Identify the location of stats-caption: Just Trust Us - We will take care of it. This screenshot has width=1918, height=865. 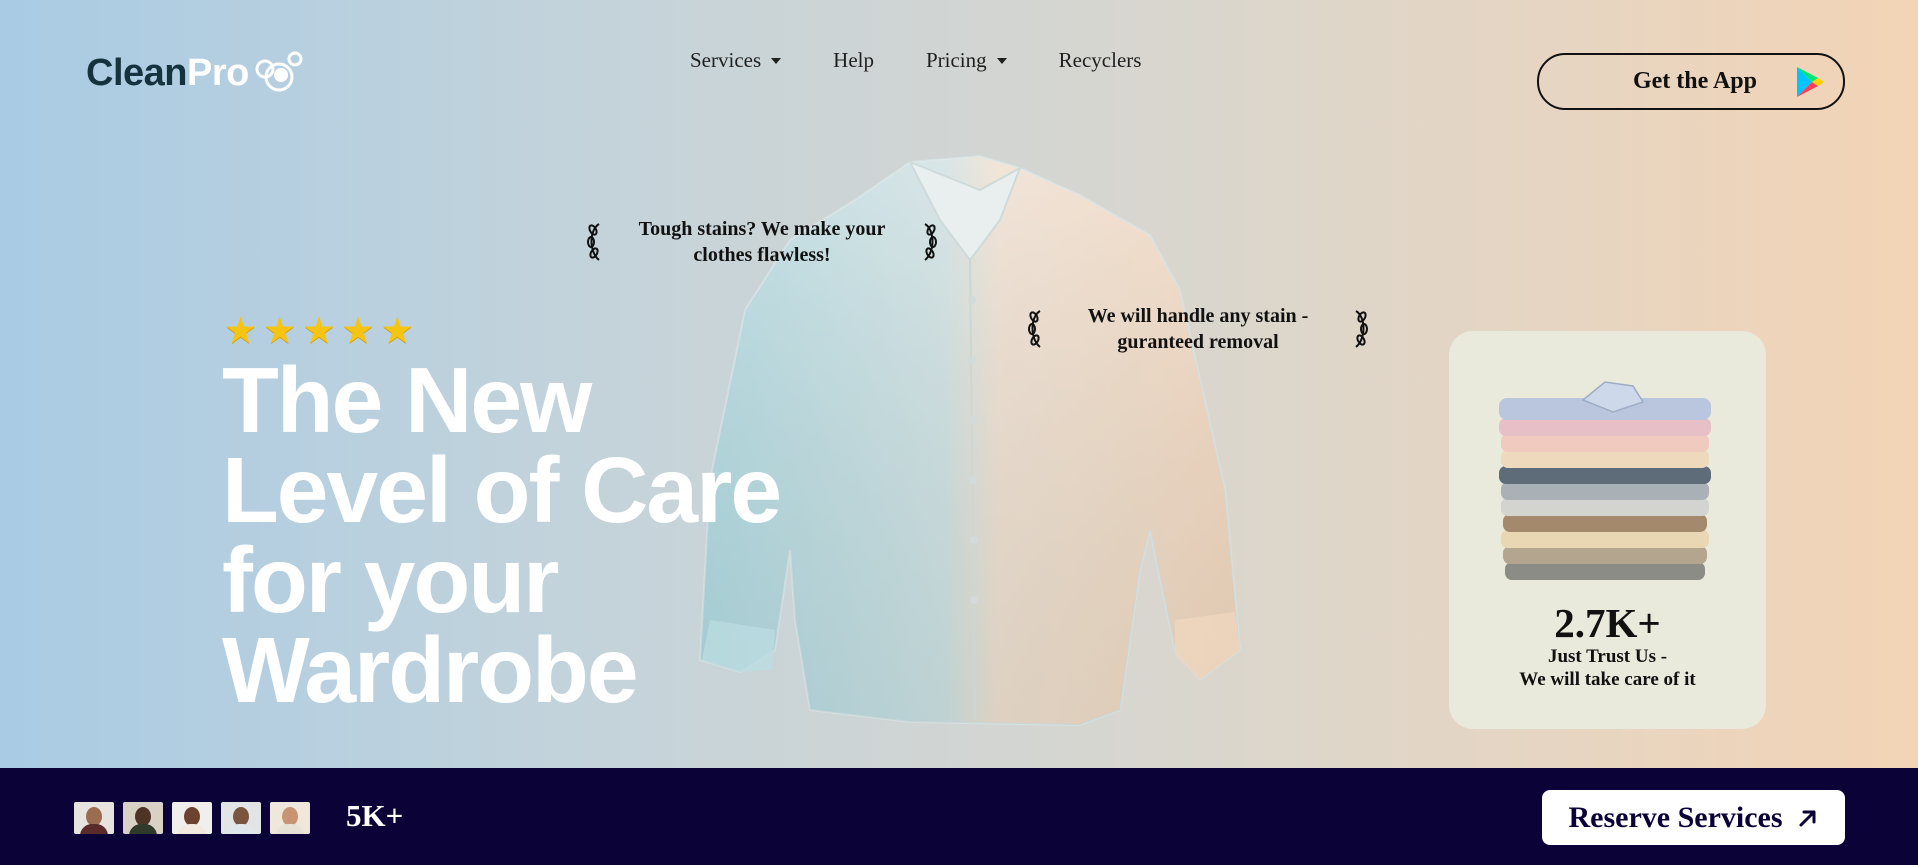
(1607, 668).